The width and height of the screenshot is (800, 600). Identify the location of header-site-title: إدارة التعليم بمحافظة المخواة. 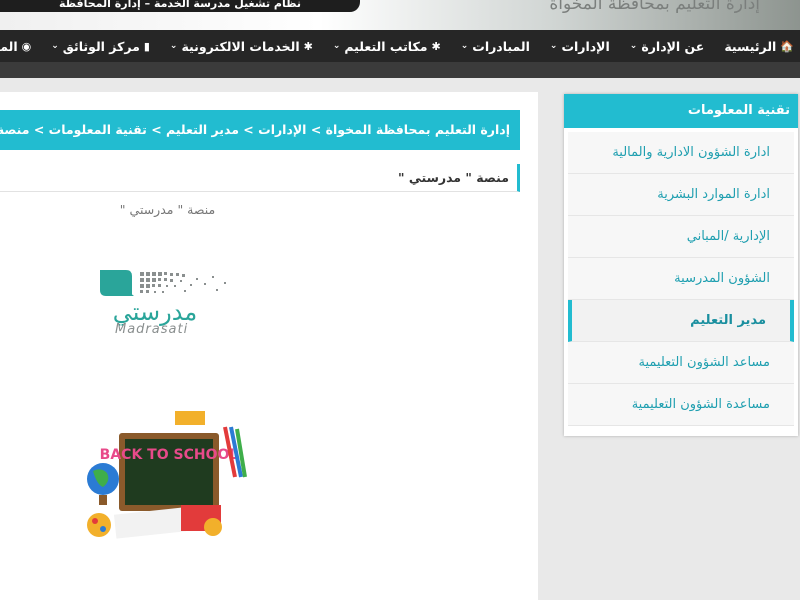
(654, 7).